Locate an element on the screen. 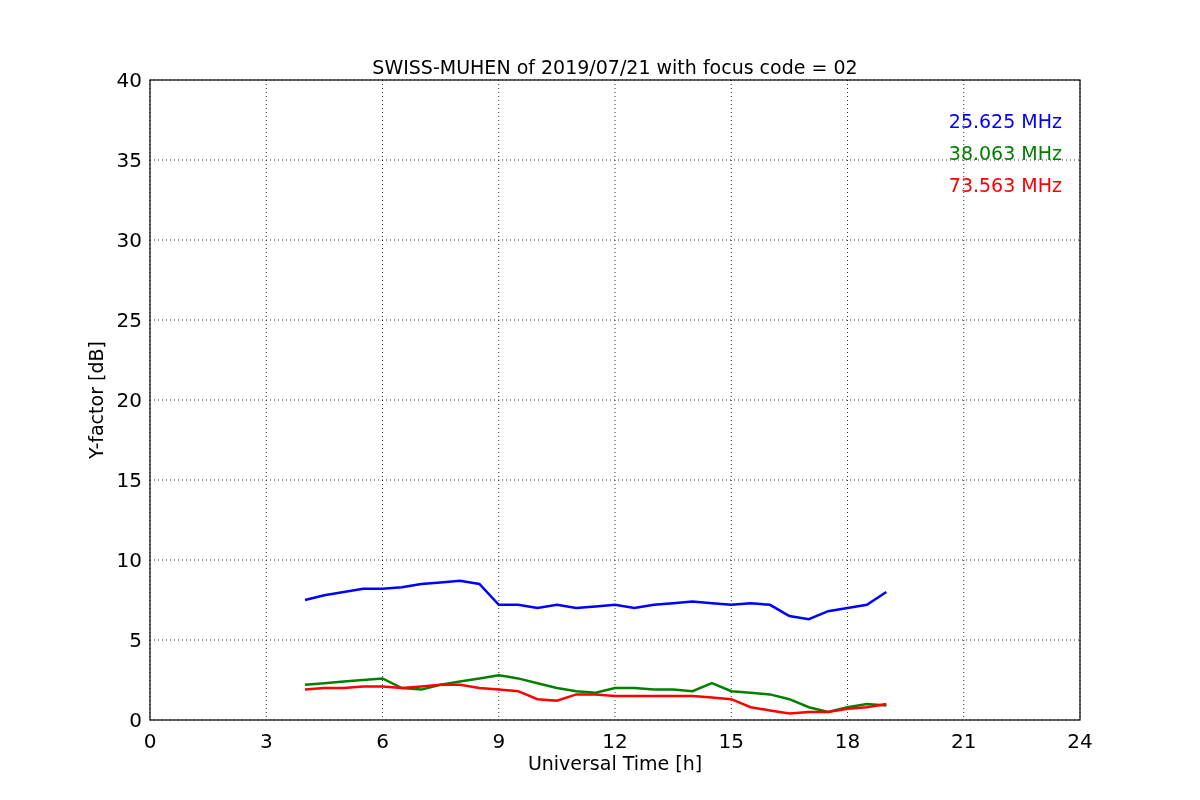 The width and height of the screenshot is (1200, 800). y-tick-label: 10 is located at coordinates (129, 560).